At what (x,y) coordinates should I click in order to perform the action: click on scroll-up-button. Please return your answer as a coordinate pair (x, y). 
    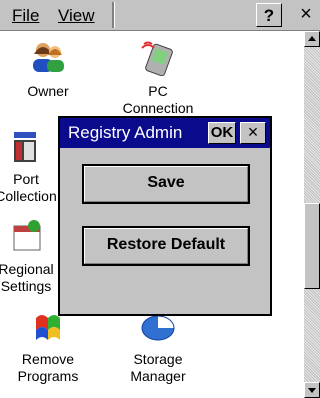
    Looking at the image, I should click on (312, 39).